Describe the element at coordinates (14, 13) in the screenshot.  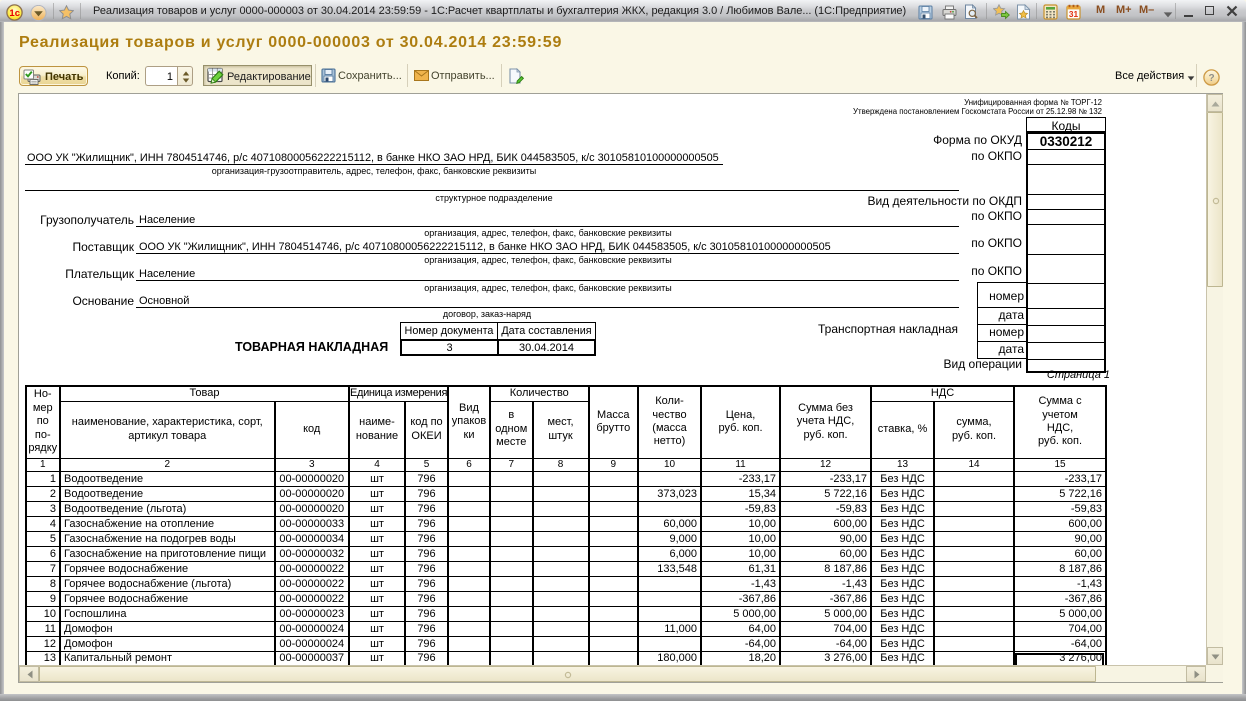
I see `svg-text: 1с` at that location.